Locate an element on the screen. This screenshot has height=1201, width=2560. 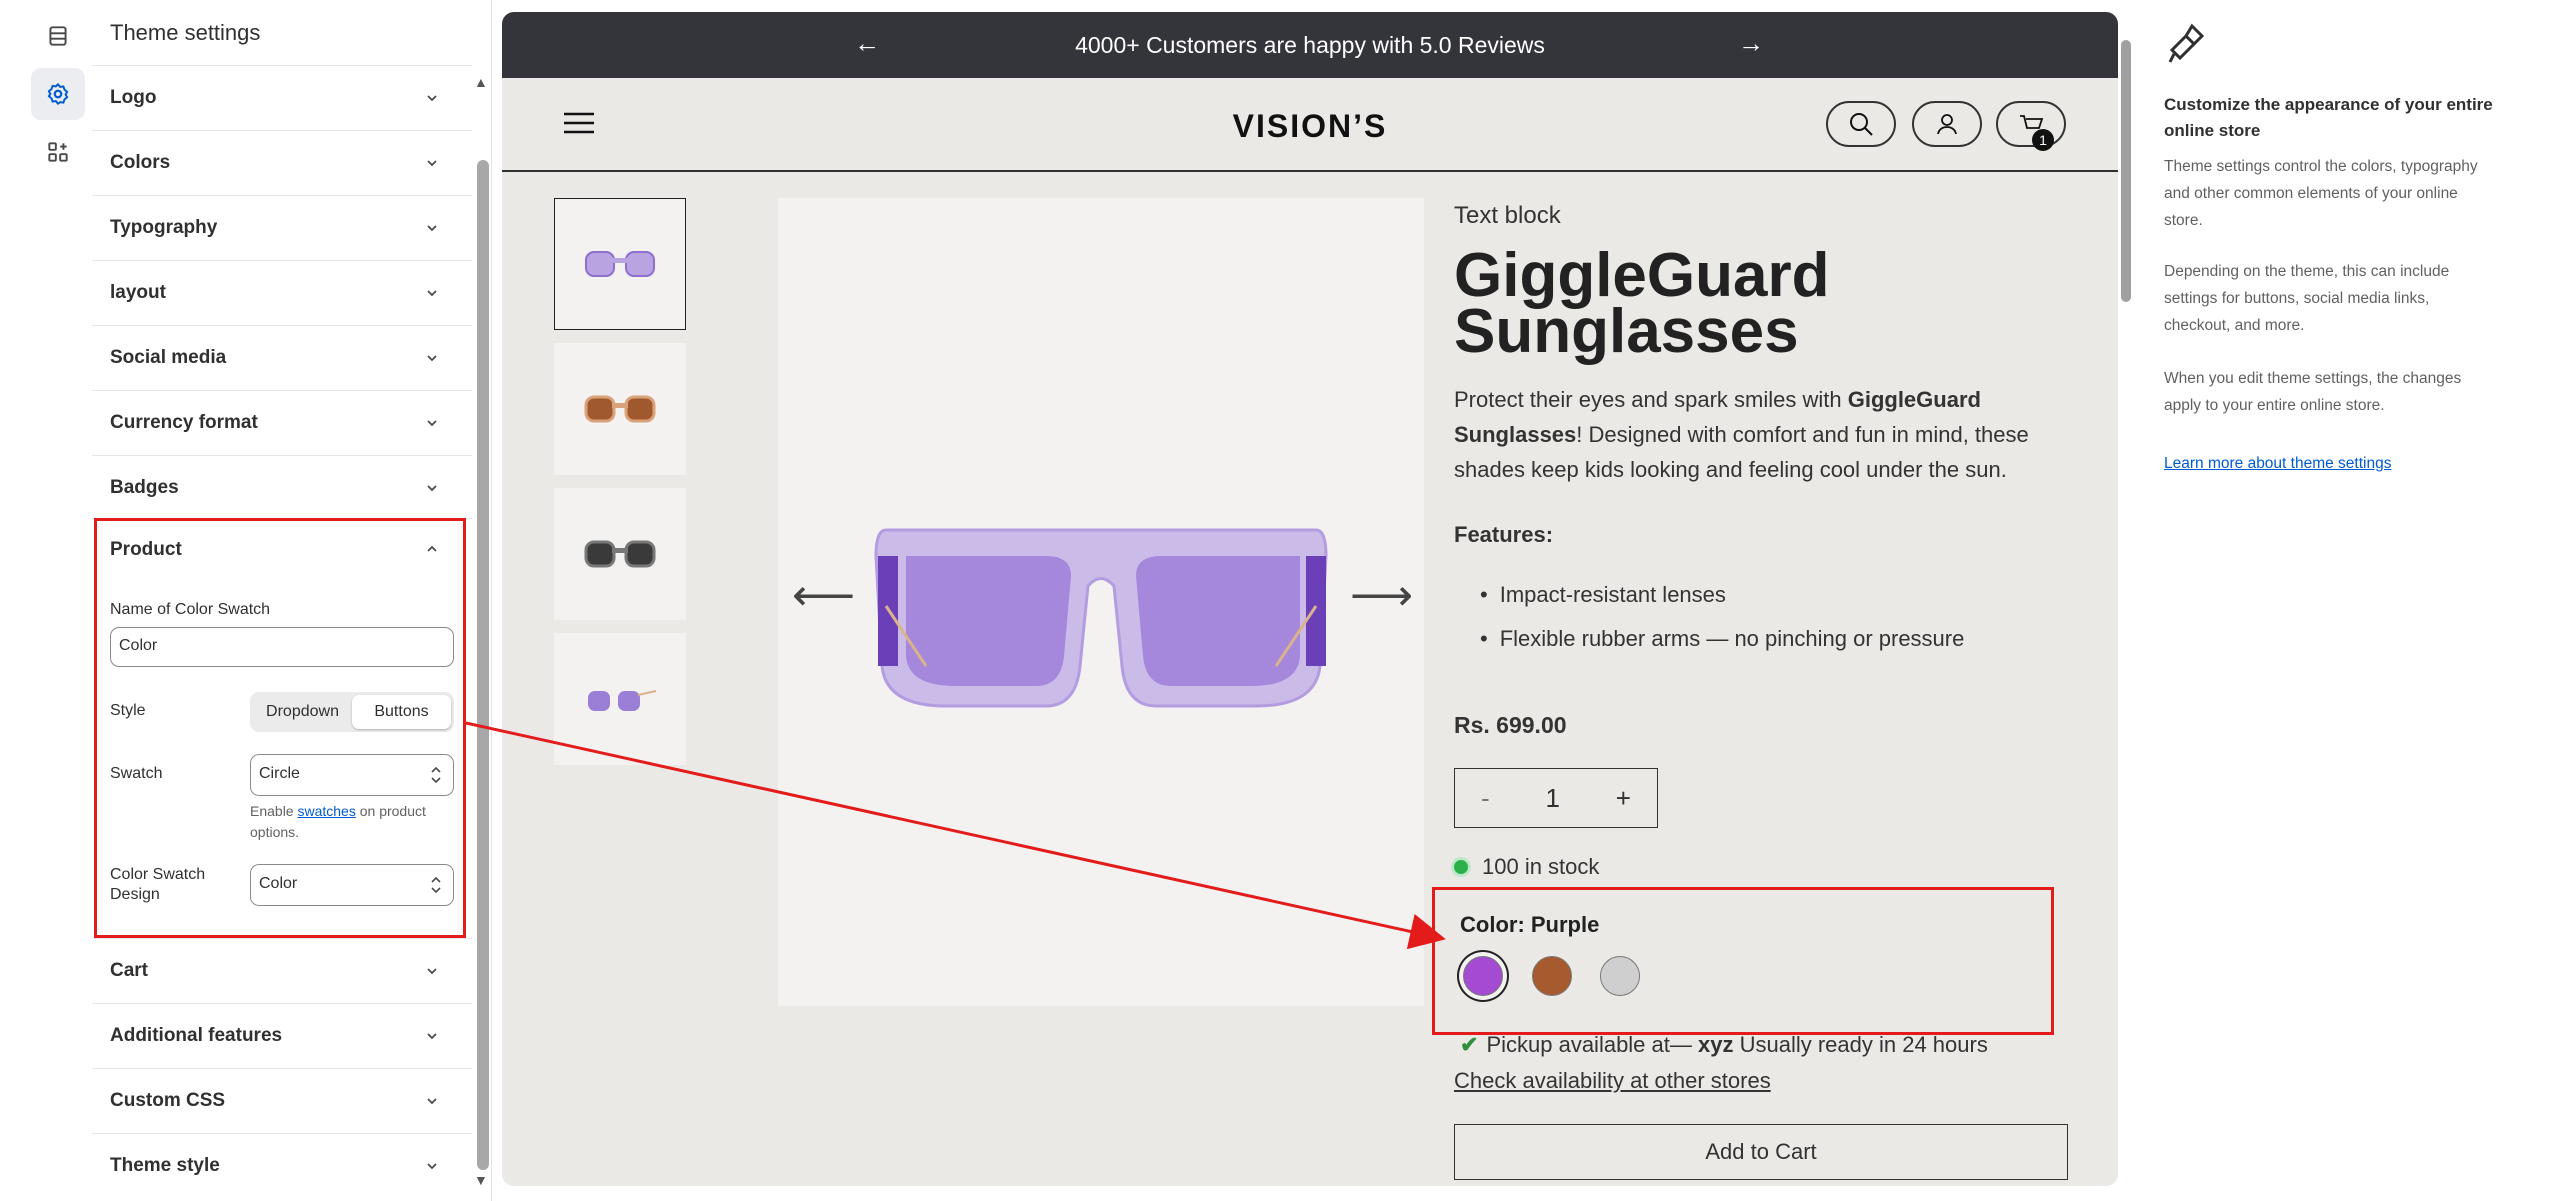
qty-minus-button: - is located at coordinates (1485, 798).